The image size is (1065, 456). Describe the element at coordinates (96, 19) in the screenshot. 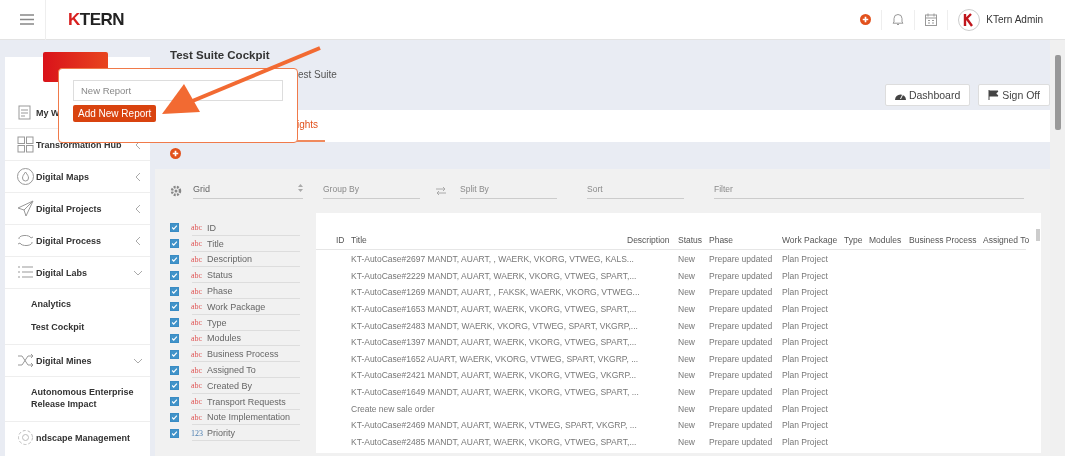

I see `logo: KTERN` at that location.